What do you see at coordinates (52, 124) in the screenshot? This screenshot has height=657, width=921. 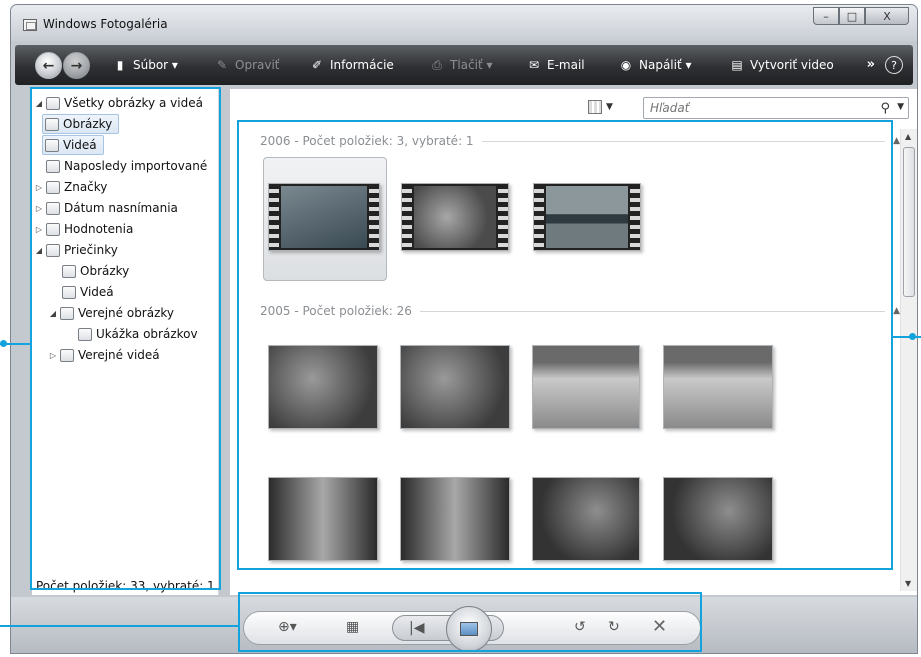 I see `pictures-icon` at bounding box center [52, 124].